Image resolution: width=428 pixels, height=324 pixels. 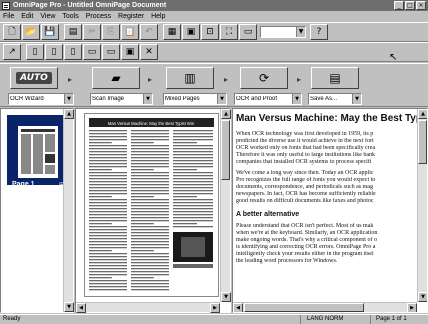 I want to click on zone-1-icon: ▯, so click(x=35, y=52).